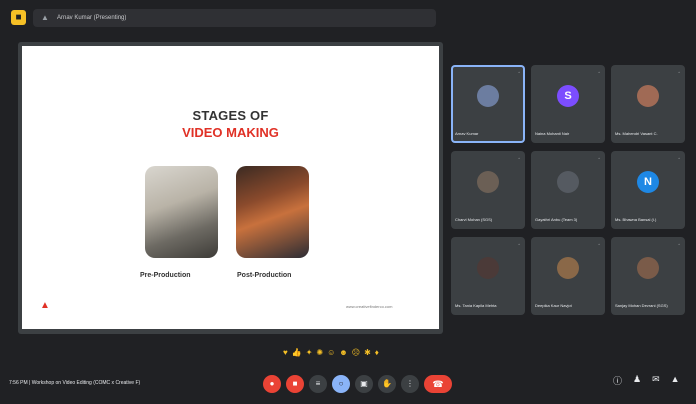 The width and height of the screenshot is (696, 404). I want to click on end-call-icon: ☎, so click(438, 384).